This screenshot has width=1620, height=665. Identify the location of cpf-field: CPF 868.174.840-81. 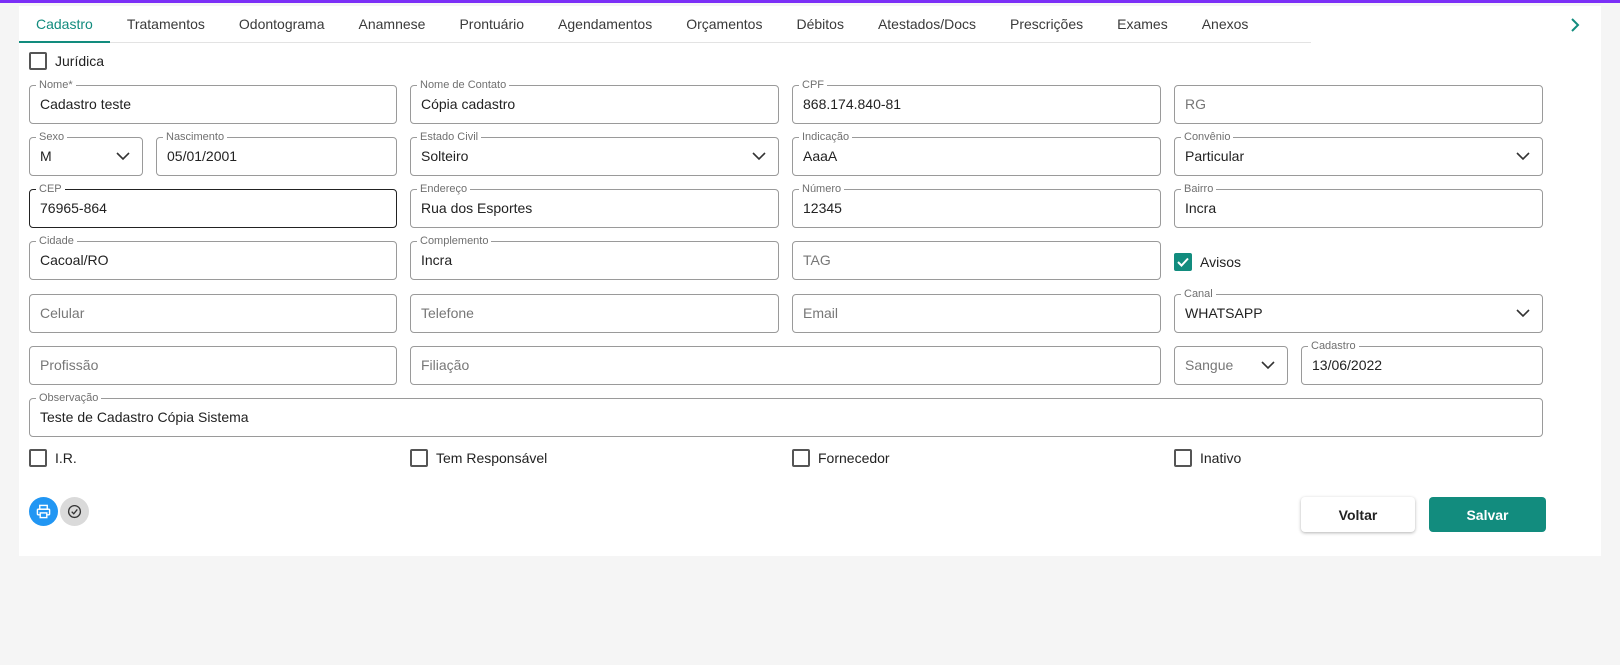
(976, 101).